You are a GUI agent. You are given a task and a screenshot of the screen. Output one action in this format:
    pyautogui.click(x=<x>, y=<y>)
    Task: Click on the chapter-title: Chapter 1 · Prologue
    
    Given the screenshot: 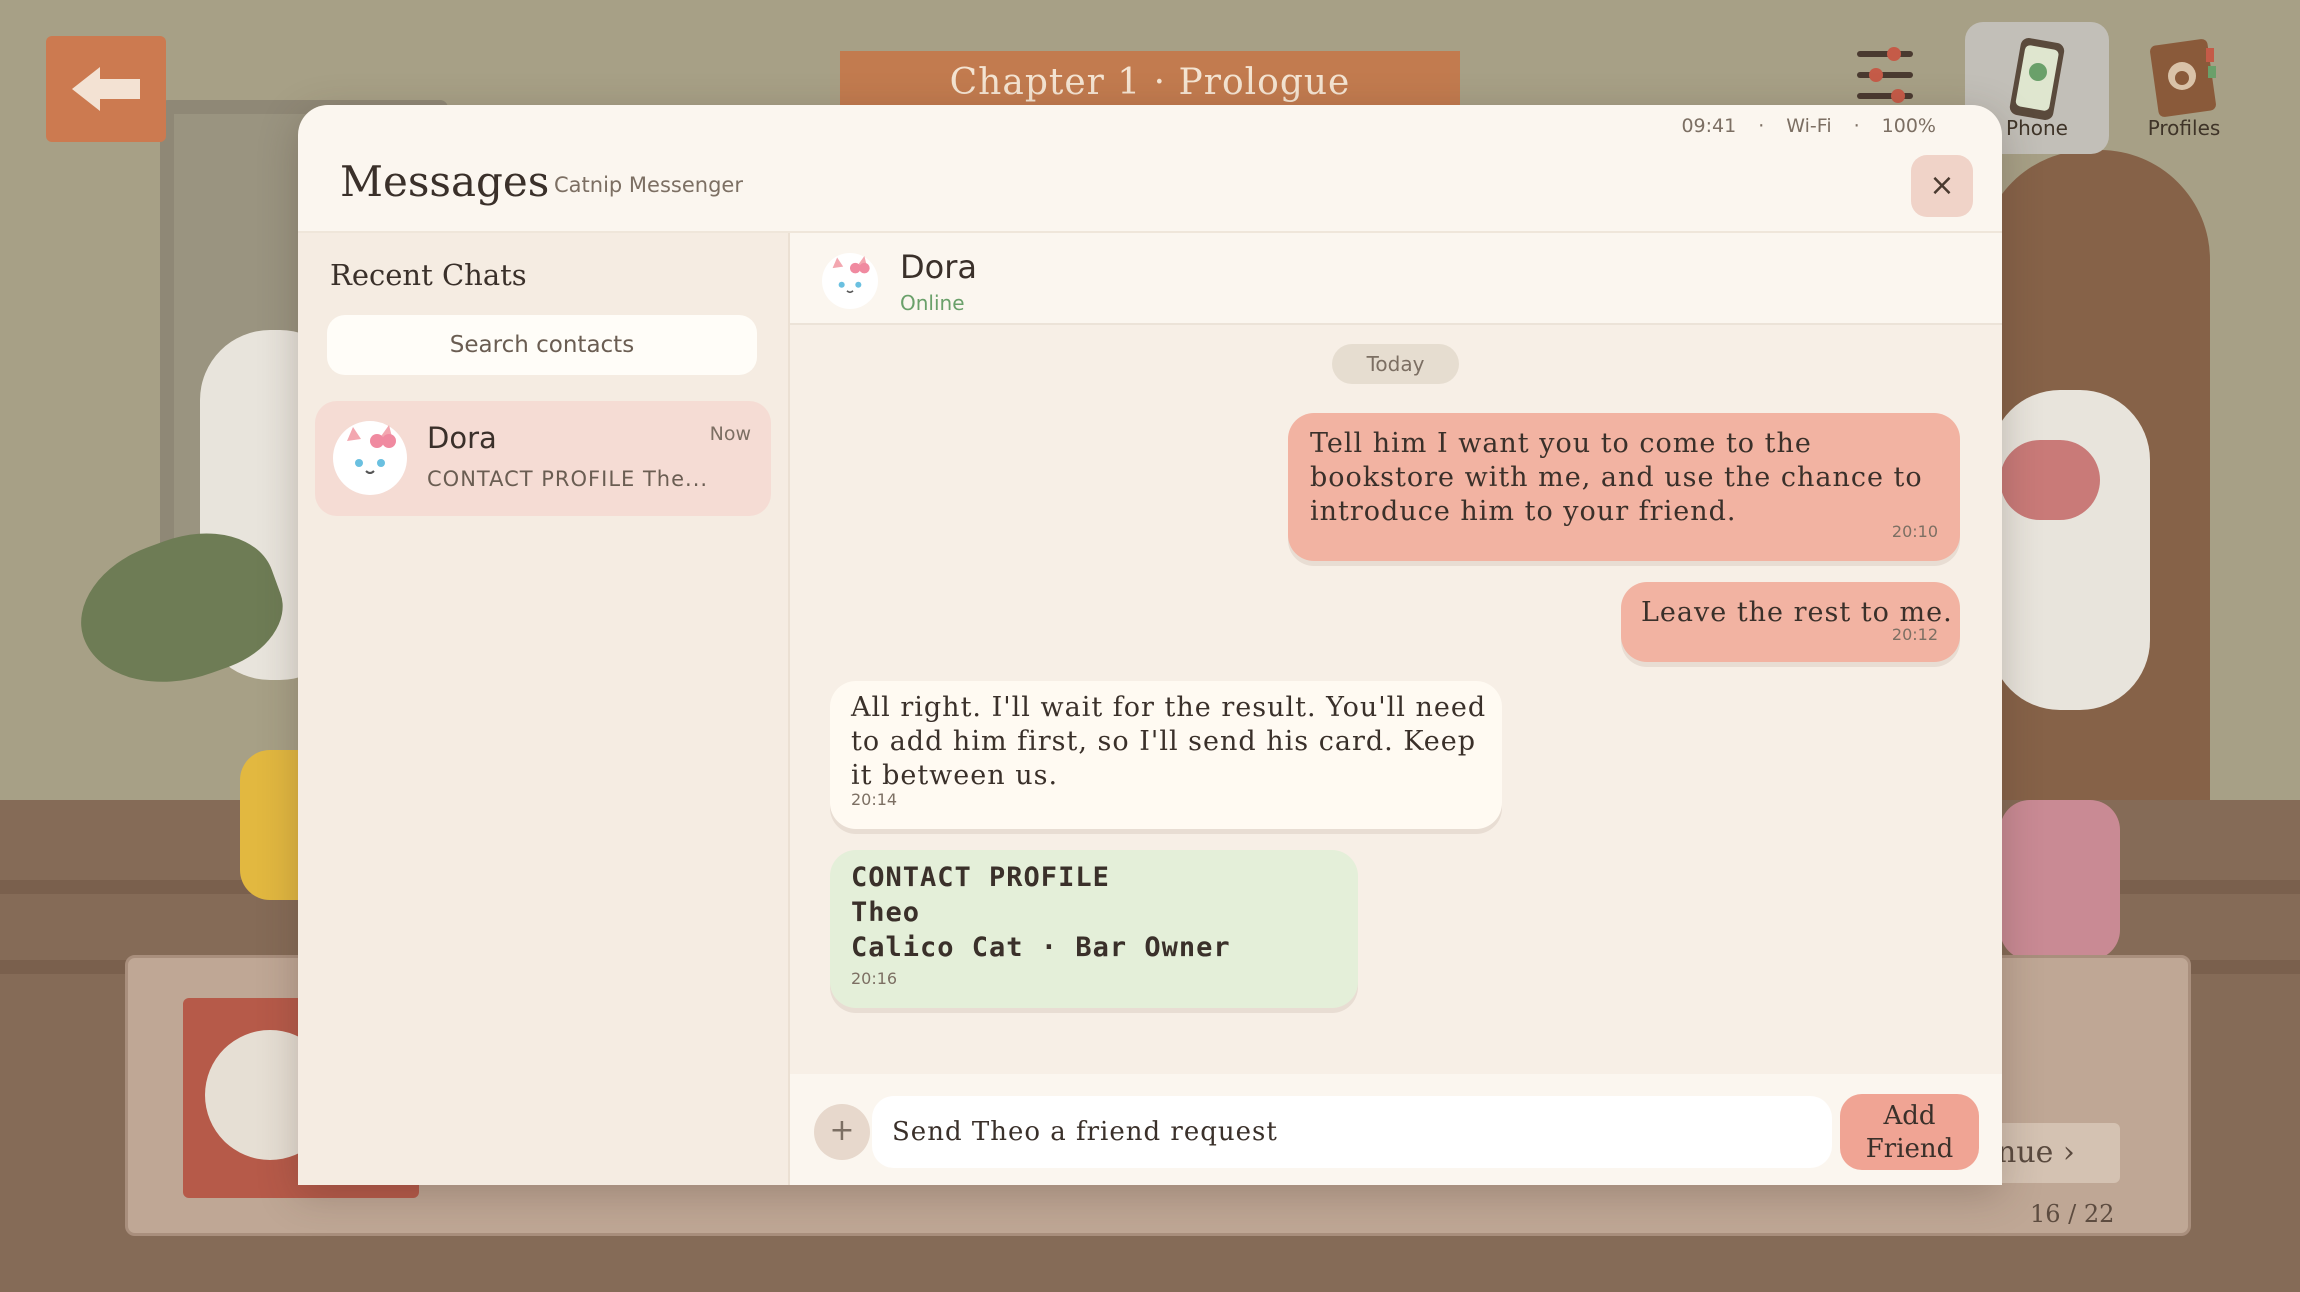 What is the action you would take?
    pyautogui.click(x=1150, y=80)
    